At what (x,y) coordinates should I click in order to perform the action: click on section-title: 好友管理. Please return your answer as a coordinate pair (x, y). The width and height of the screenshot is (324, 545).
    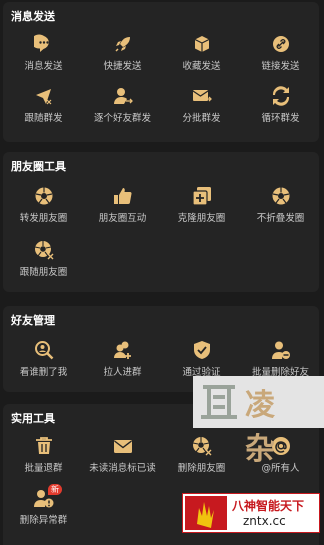
    Looking at the image, I should click on (33, 320).